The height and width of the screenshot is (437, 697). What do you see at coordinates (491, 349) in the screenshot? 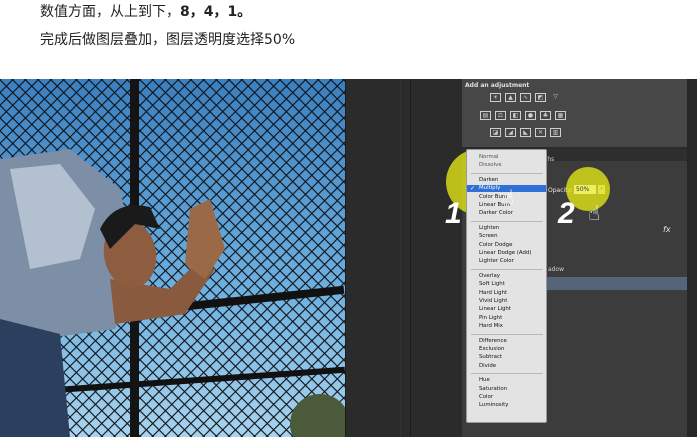
I see `blend-mode-item: Exclusion` at bounding box center [491, 349].